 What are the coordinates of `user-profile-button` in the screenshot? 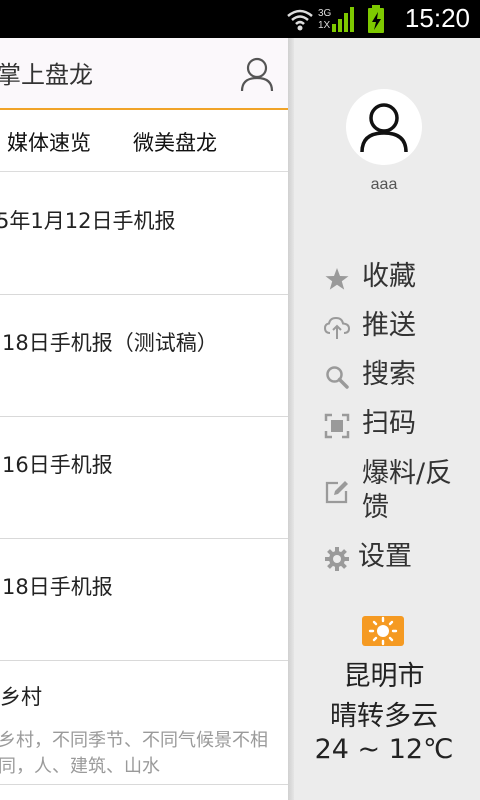 It's located at (257, 74).